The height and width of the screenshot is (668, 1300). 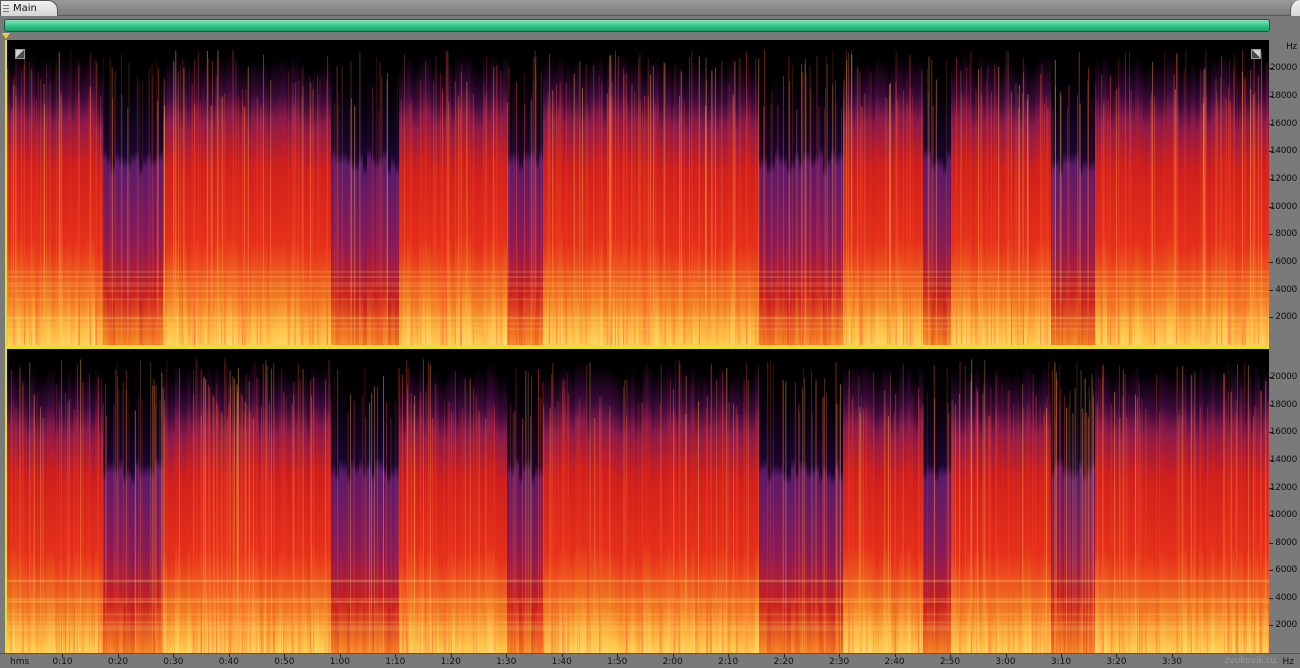 I want to click on grip-icon, so click(x=6, y=9).